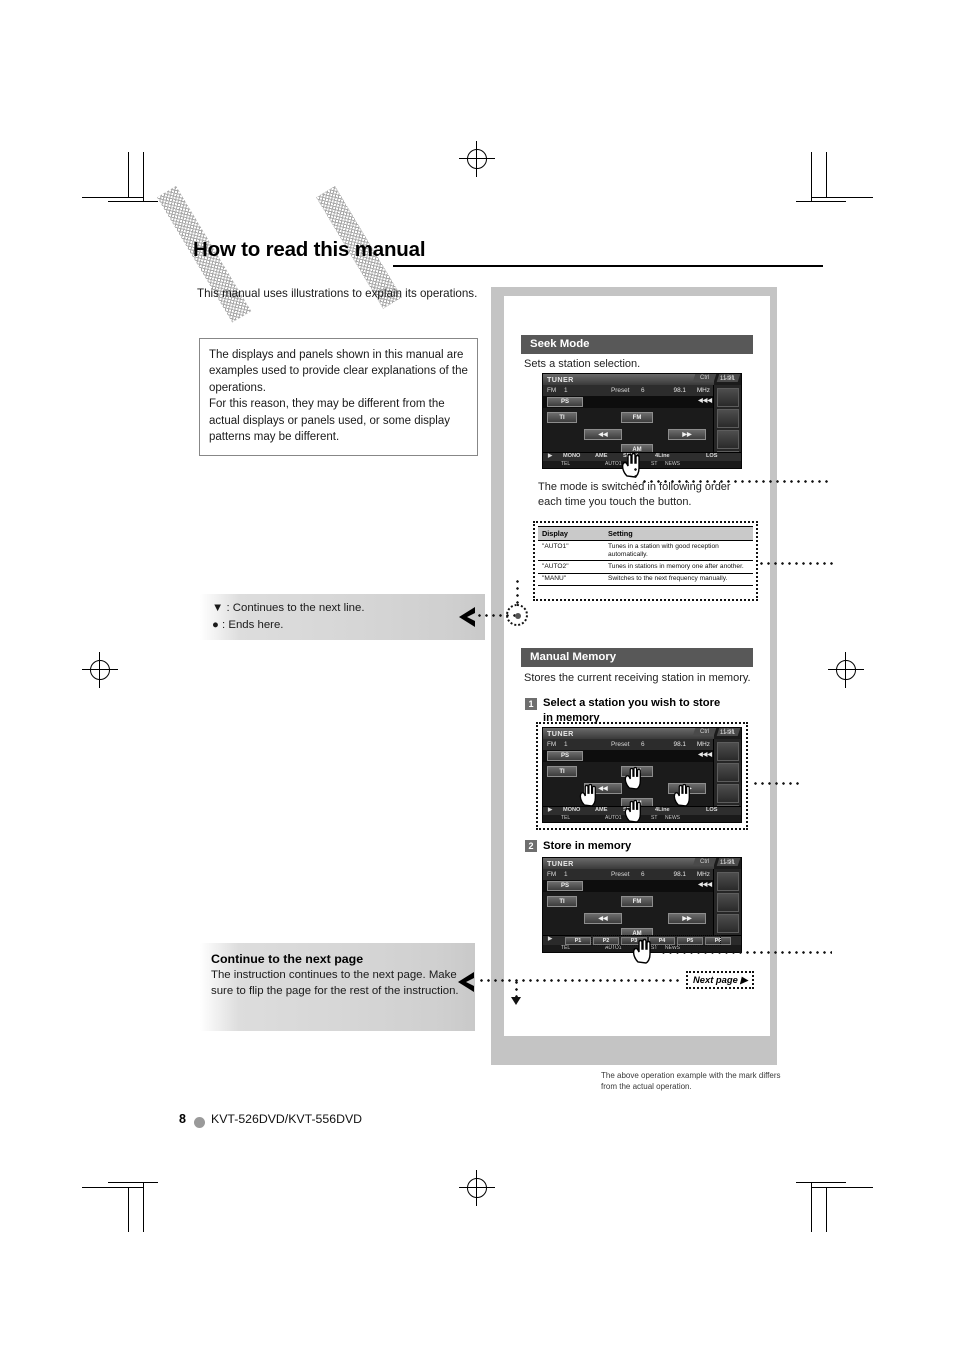 The height and width of the screenshot is (1350, 954). I want to click on lcd-preset-label: Preset, so click(620, 744).